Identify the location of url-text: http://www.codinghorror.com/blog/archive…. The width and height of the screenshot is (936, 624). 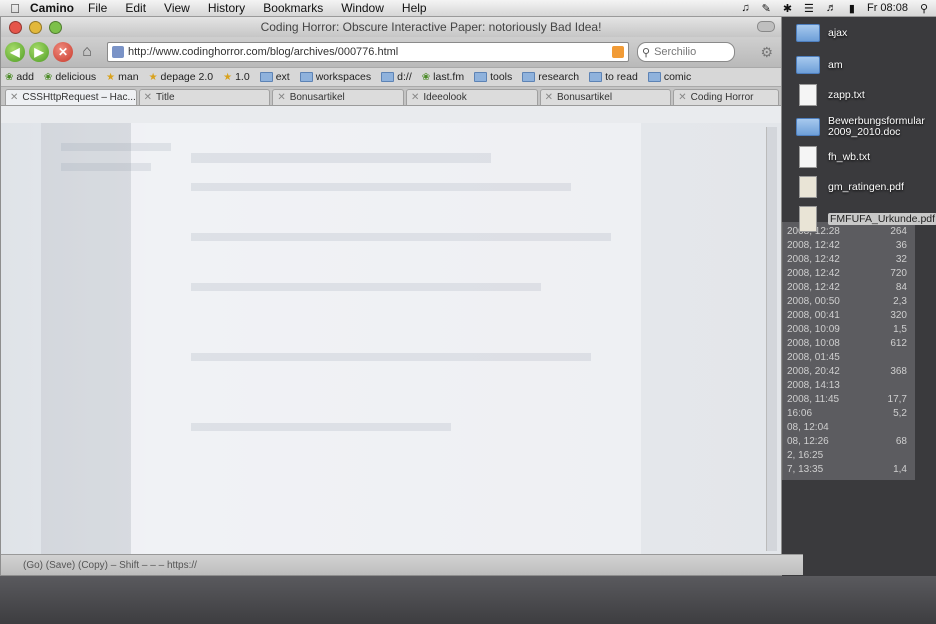
(368, 52).